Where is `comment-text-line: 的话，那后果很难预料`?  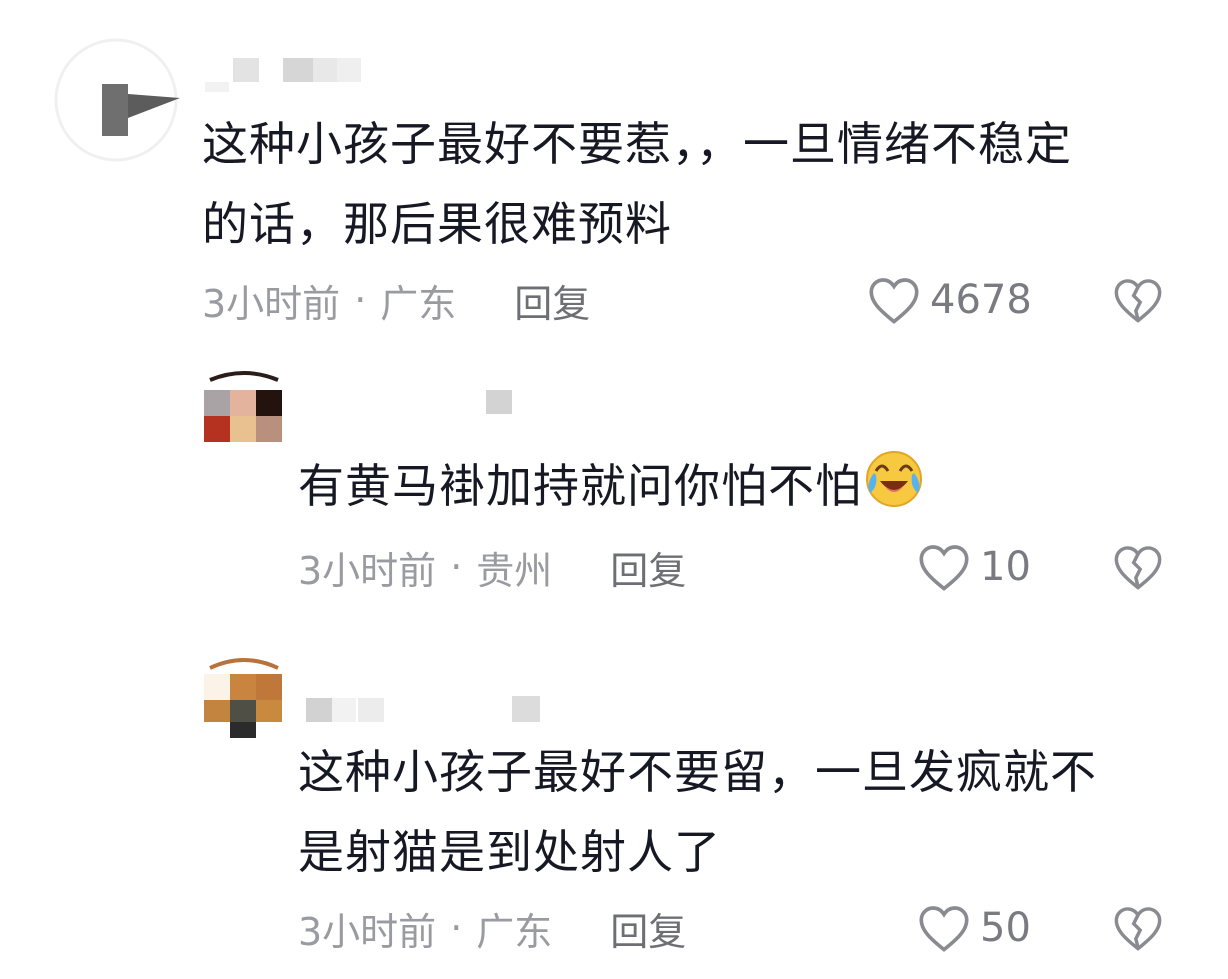
comment-text-line: 的话，那后果很难预料 is located at coordinates (437, 224).